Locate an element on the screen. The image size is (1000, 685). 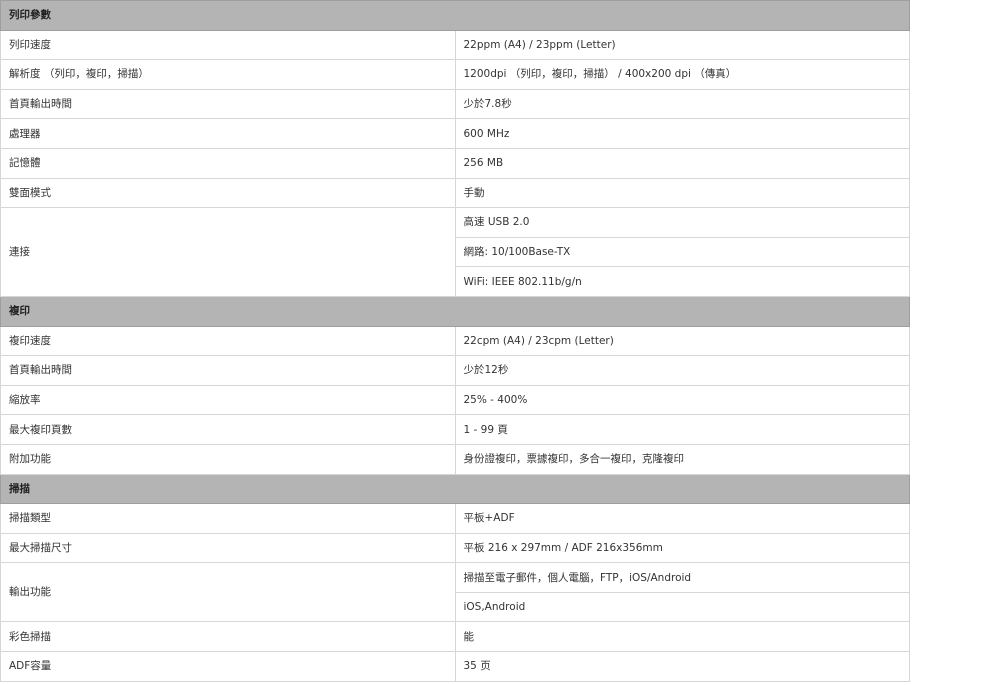
spec-value: 能 is located at coordinates (682, 637).